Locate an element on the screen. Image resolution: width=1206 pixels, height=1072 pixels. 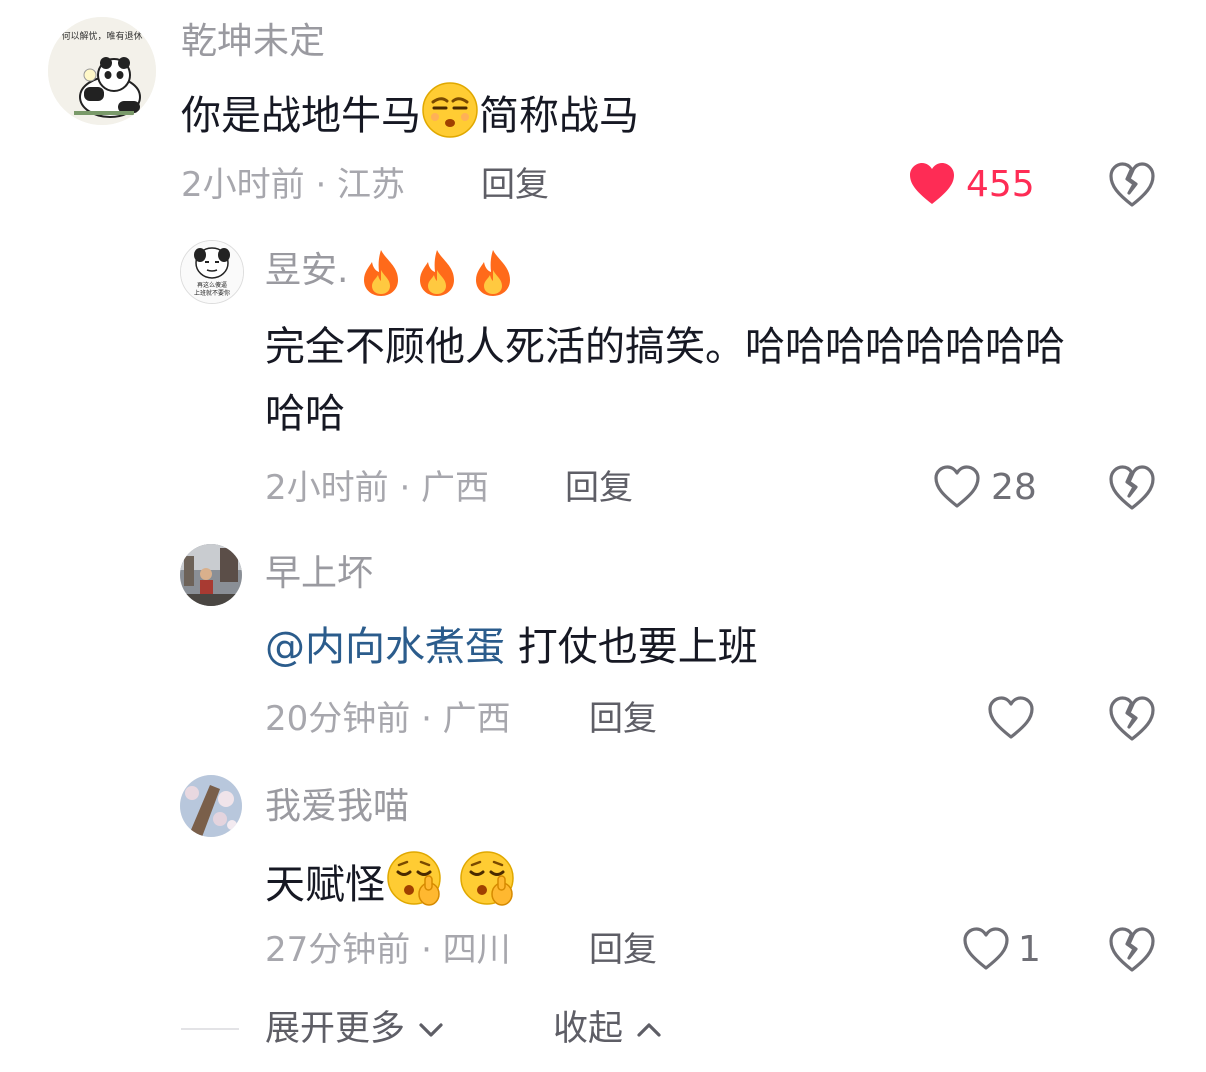
chevron-down-icon is located at coordinates (431, 1030).